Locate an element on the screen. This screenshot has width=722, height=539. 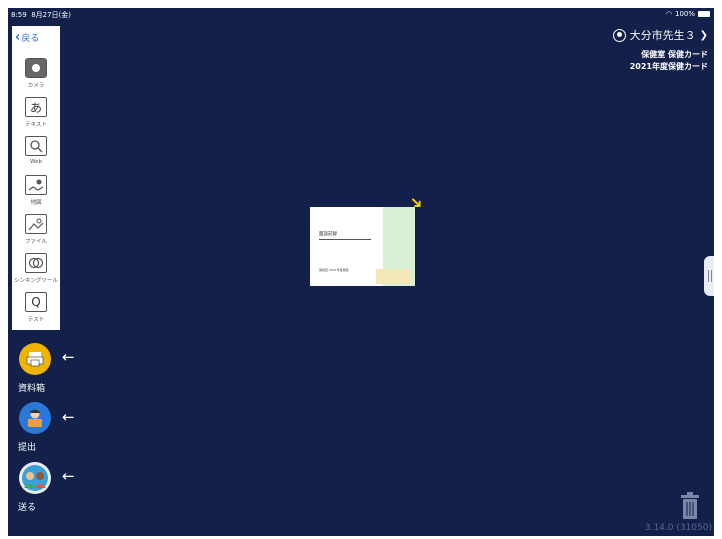
submit-label: 提出 is located at coordinates (27, 448).